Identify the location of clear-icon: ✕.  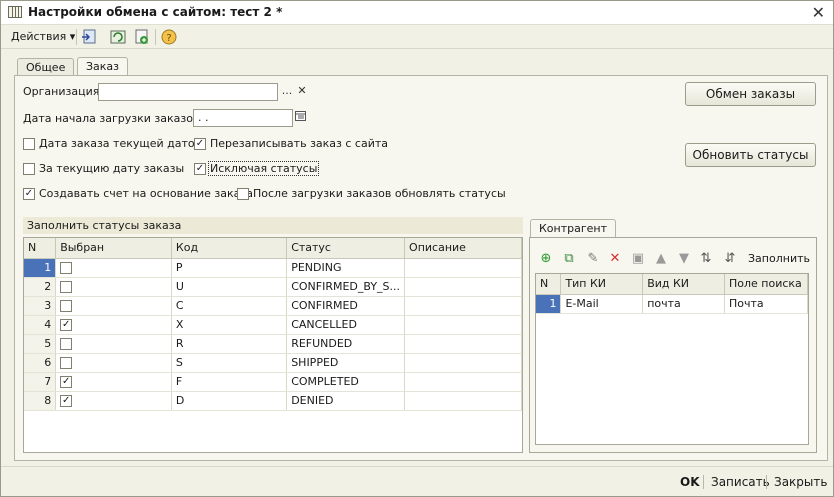
(302, 92).